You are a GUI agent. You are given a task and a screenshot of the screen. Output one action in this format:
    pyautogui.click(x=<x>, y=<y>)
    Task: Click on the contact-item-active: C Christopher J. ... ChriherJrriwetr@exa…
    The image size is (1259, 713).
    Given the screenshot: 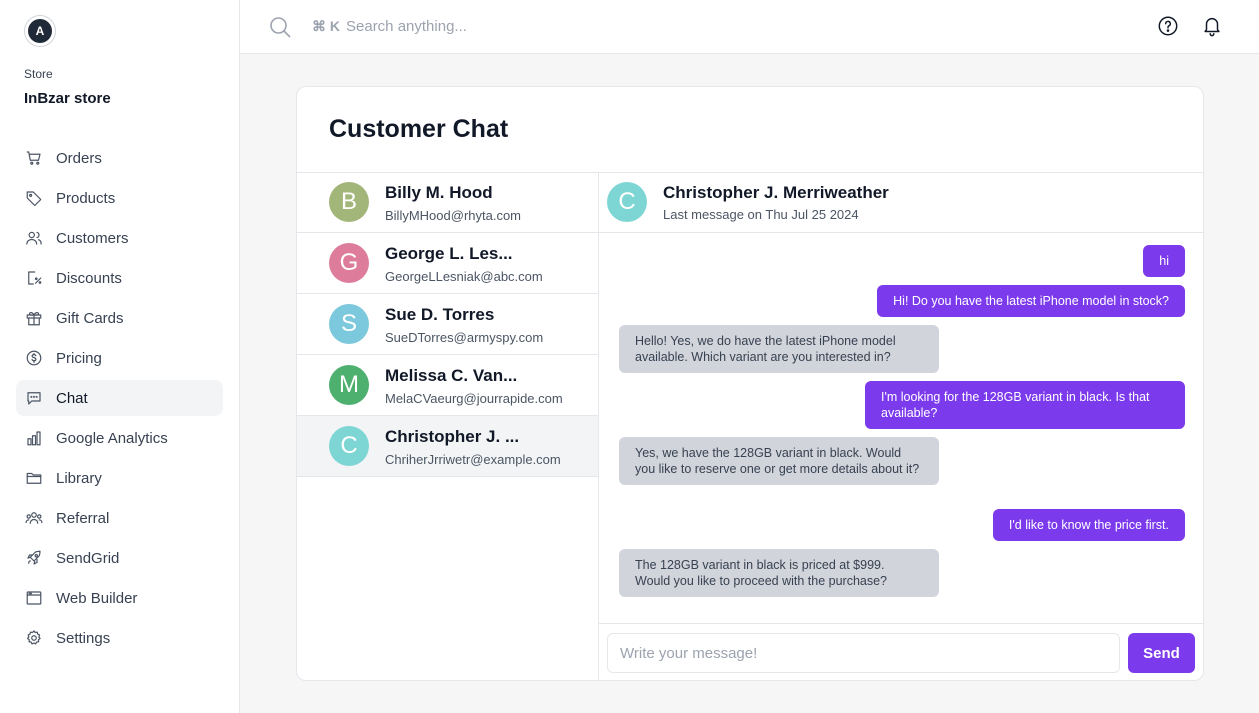 What is the action you would take?
    pyautogui.click(x=447, y=446)
    